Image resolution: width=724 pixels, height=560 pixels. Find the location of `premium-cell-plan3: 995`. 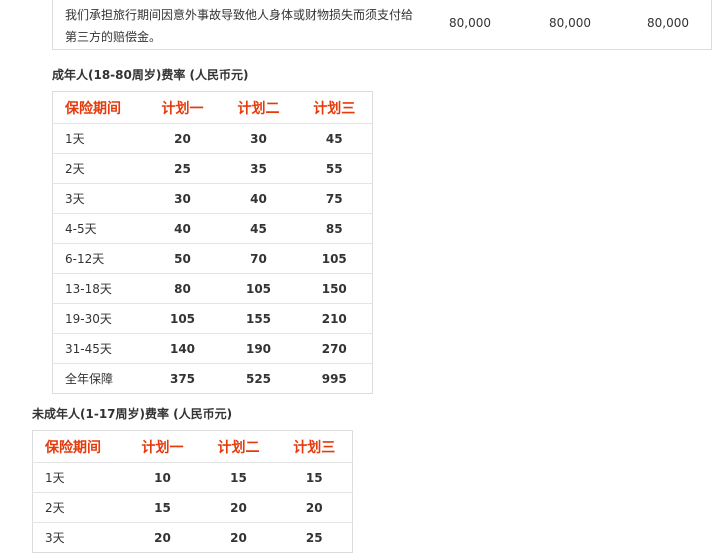

premium-cell-plan3: 995 is located at coordinates (334, 378).